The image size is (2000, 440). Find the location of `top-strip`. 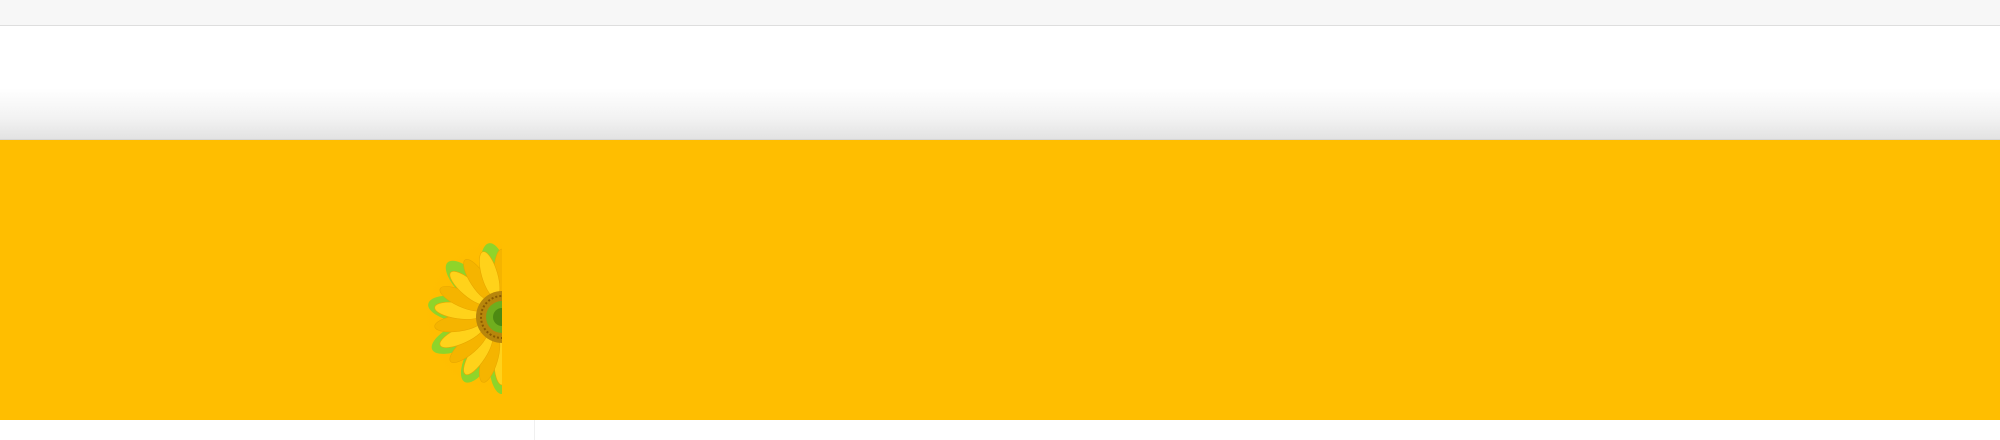

top-strip is located at coordinates (1000, 13).